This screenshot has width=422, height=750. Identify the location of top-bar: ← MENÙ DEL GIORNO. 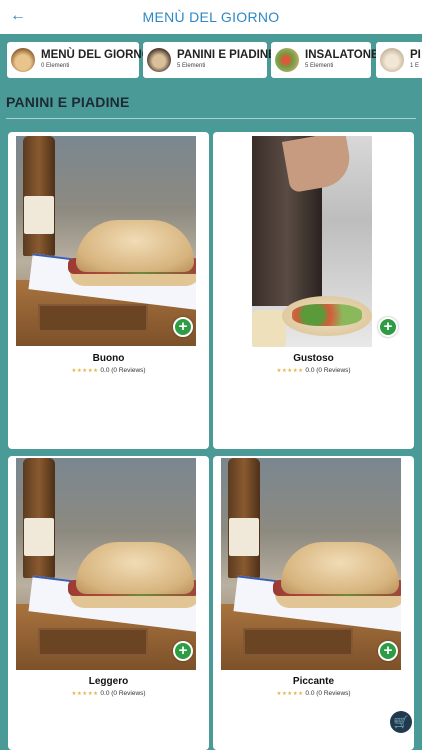
(211, 17).